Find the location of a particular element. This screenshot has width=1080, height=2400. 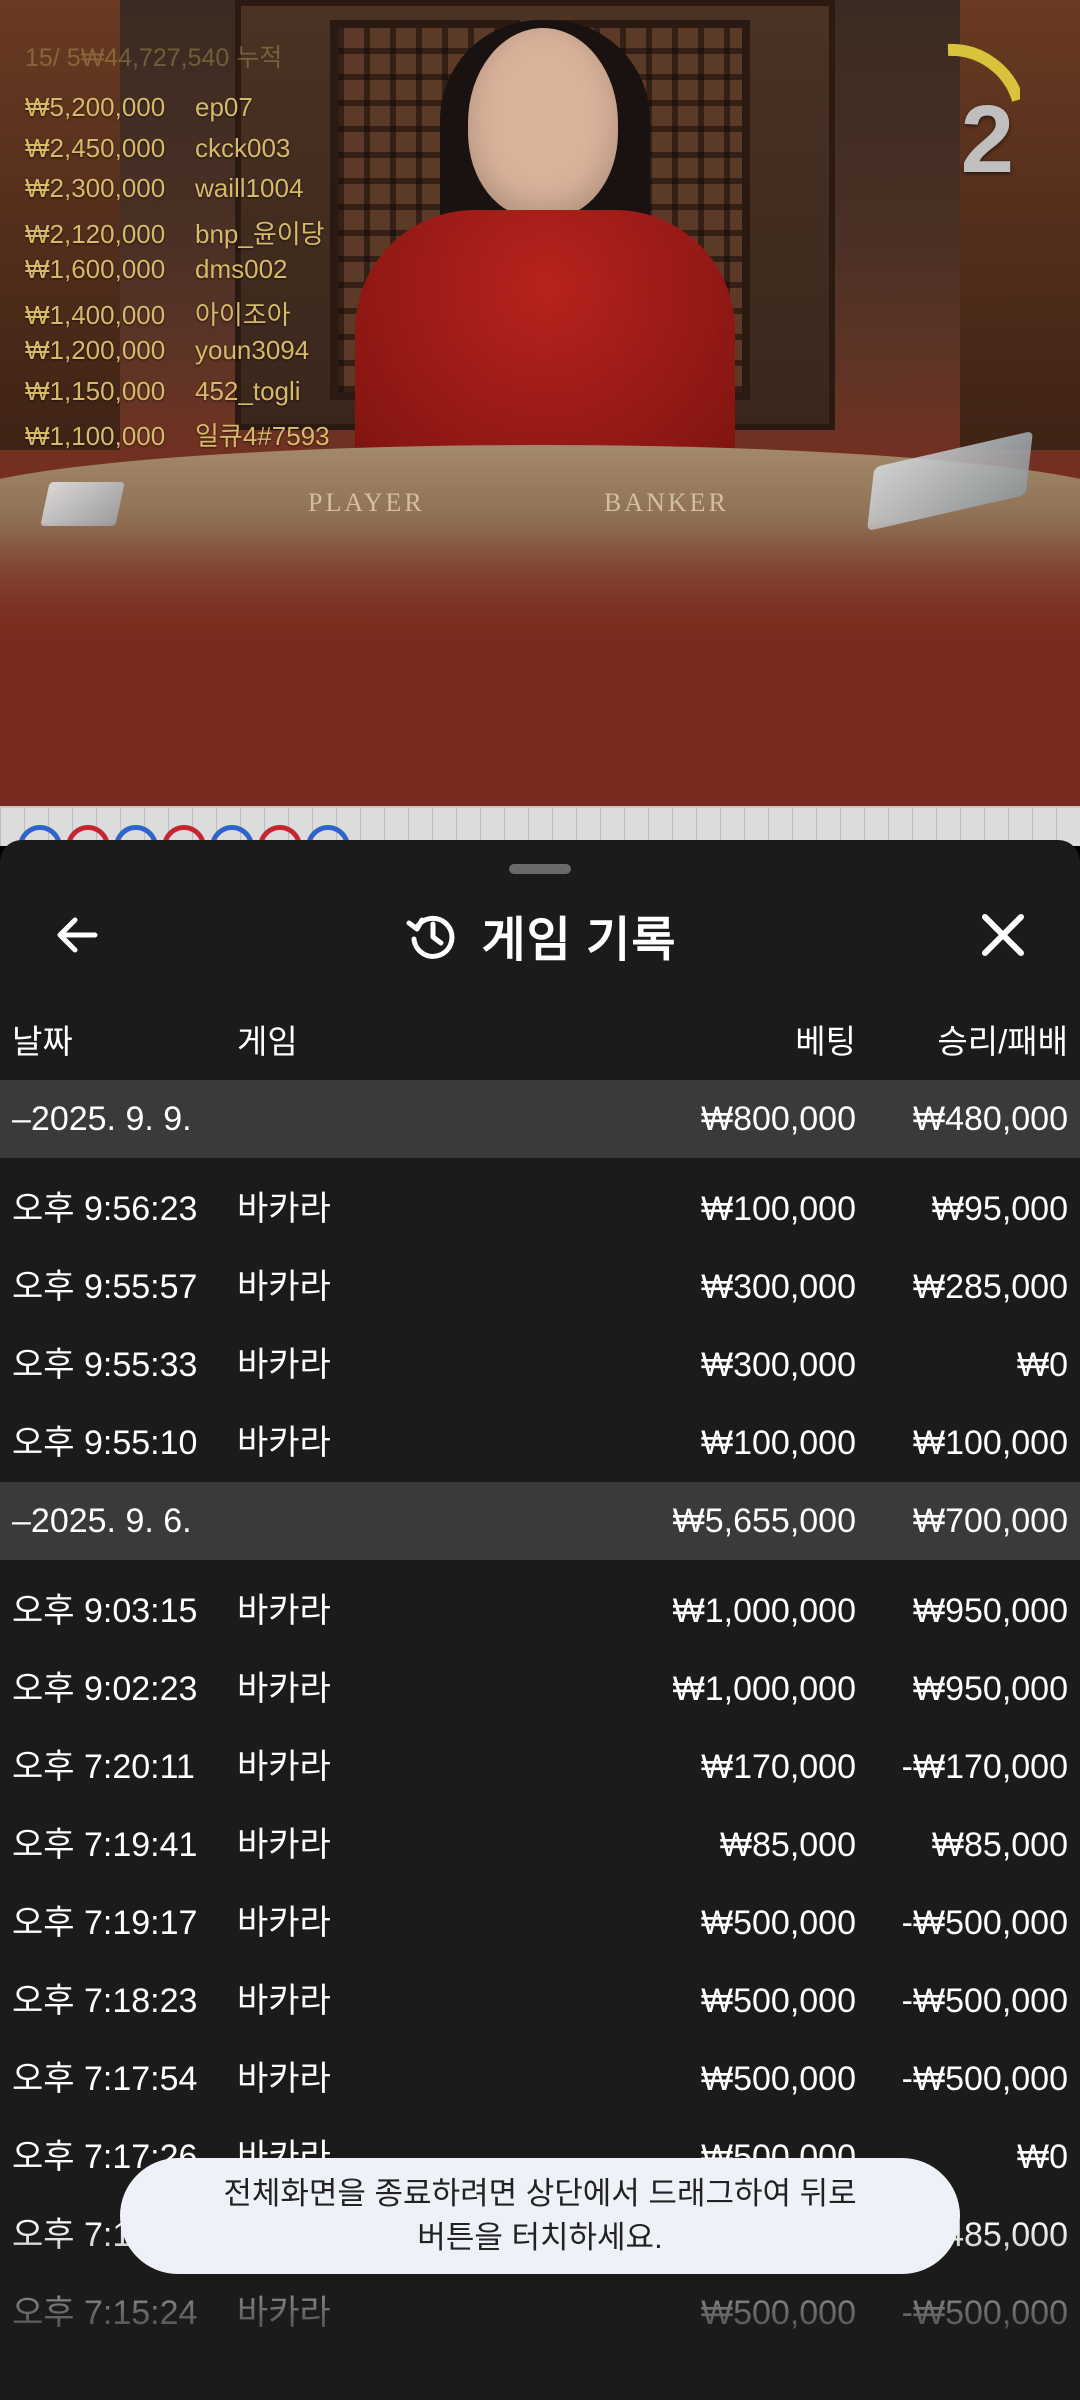

countdown-timer: 2 is located at coordinates (960, 111).